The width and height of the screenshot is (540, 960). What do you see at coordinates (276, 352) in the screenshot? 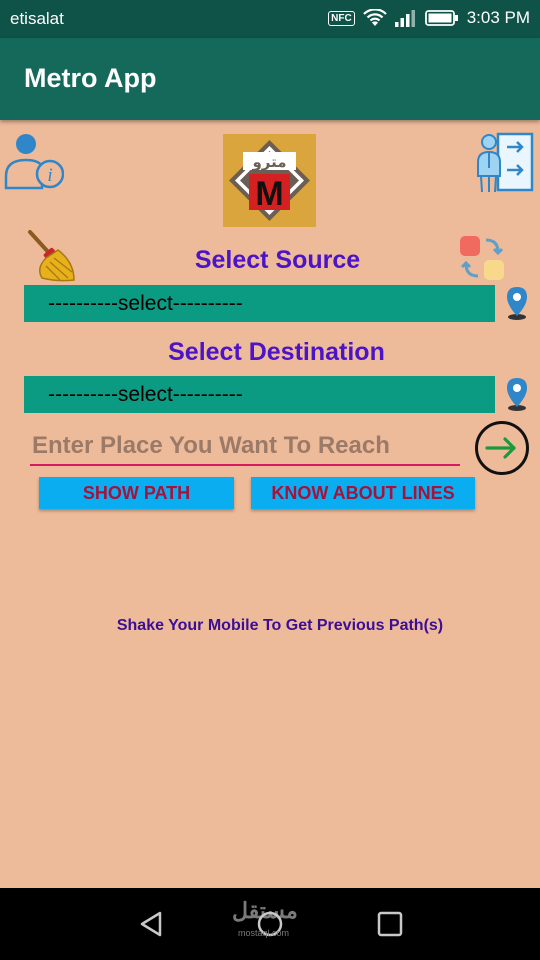
I see `select-destination-heading: Select Destination` at bounding box center [276, 352].